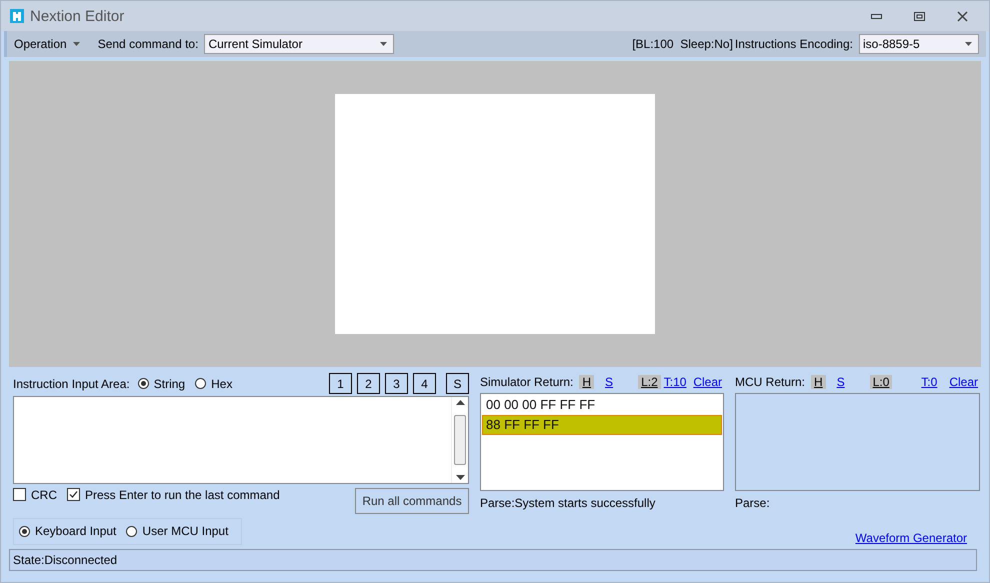  I want to click on instruction-input-field, so click(241, 440).